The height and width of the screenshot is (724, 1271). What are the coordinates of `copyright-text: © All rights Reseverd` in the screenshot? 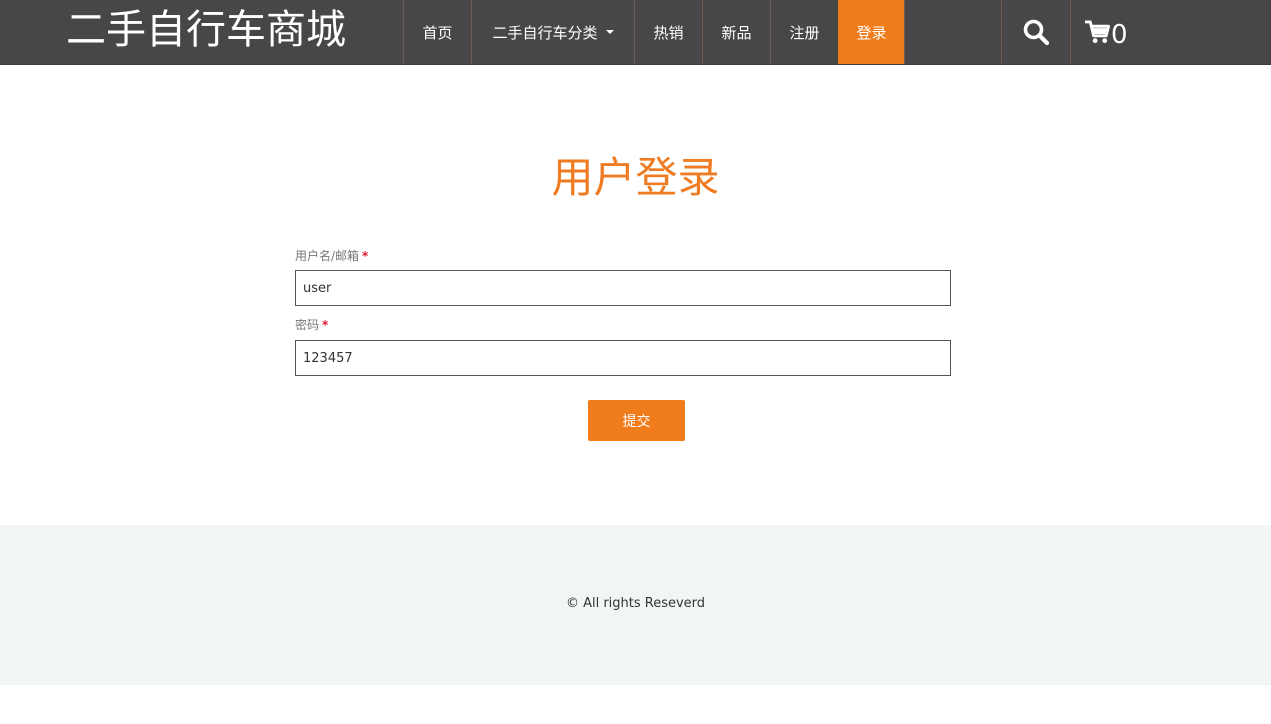 It's located at (635, 603).